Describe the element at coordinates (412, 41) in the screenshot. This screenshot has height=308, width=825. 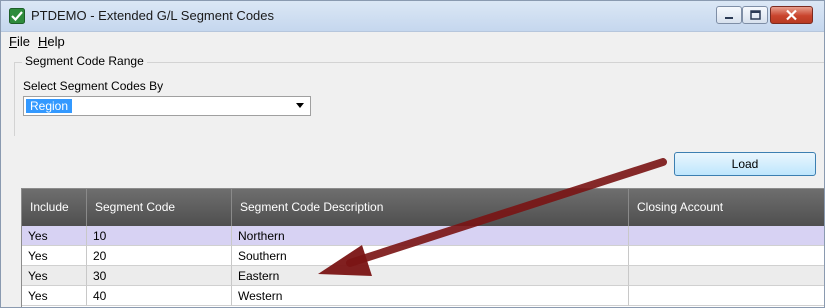
I see `menu-bar: File Help` at that location.